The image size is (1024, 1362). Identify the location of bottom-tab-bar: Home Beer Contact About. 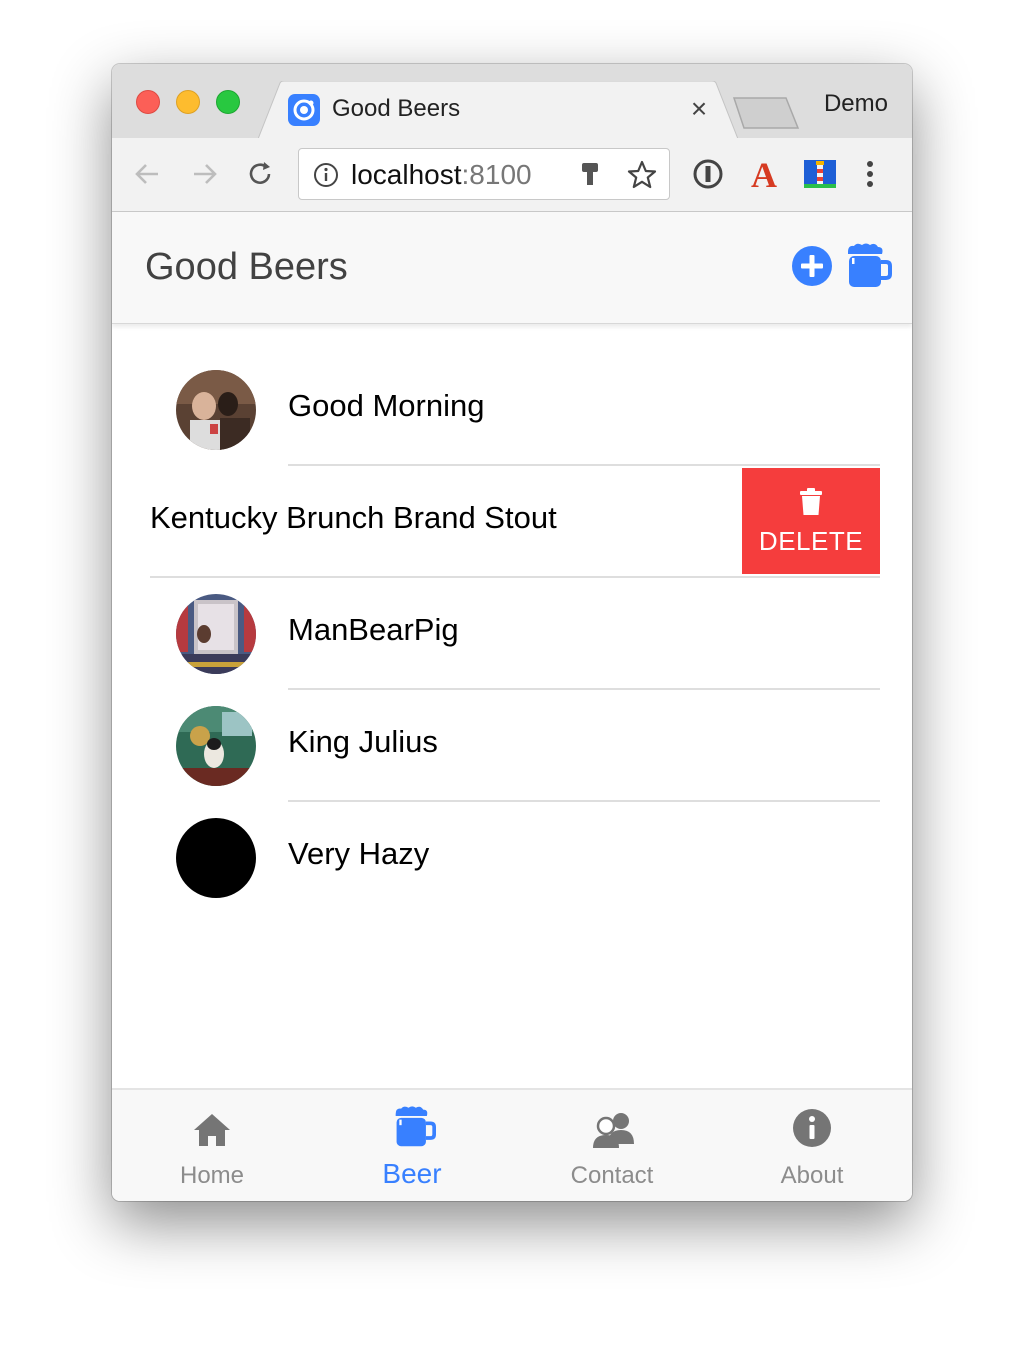
(512, 1144).